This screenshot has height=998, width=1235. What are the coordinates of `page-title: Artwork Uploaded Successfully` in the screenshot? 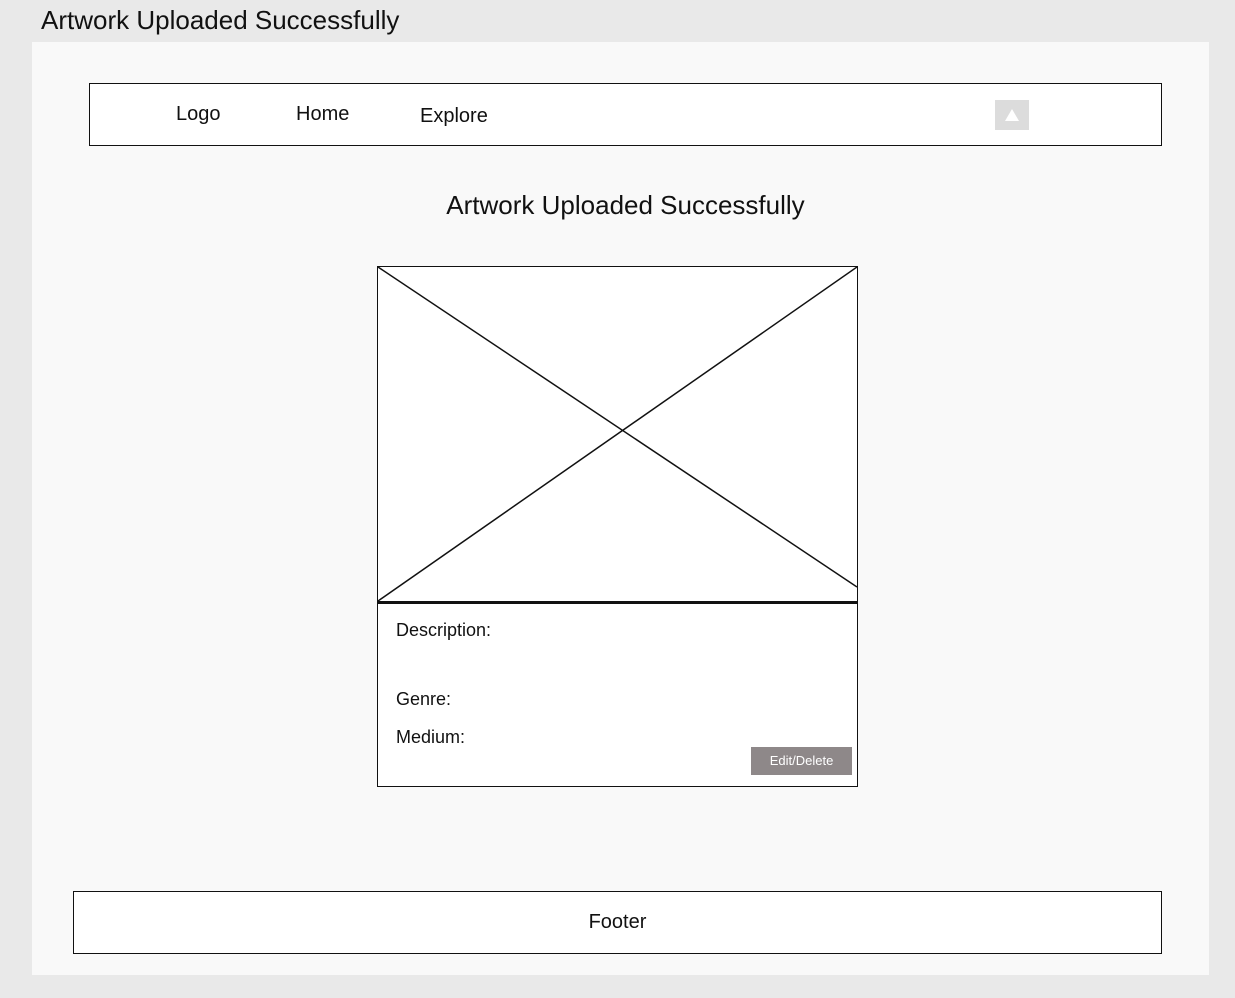 It's located at (625, 205).